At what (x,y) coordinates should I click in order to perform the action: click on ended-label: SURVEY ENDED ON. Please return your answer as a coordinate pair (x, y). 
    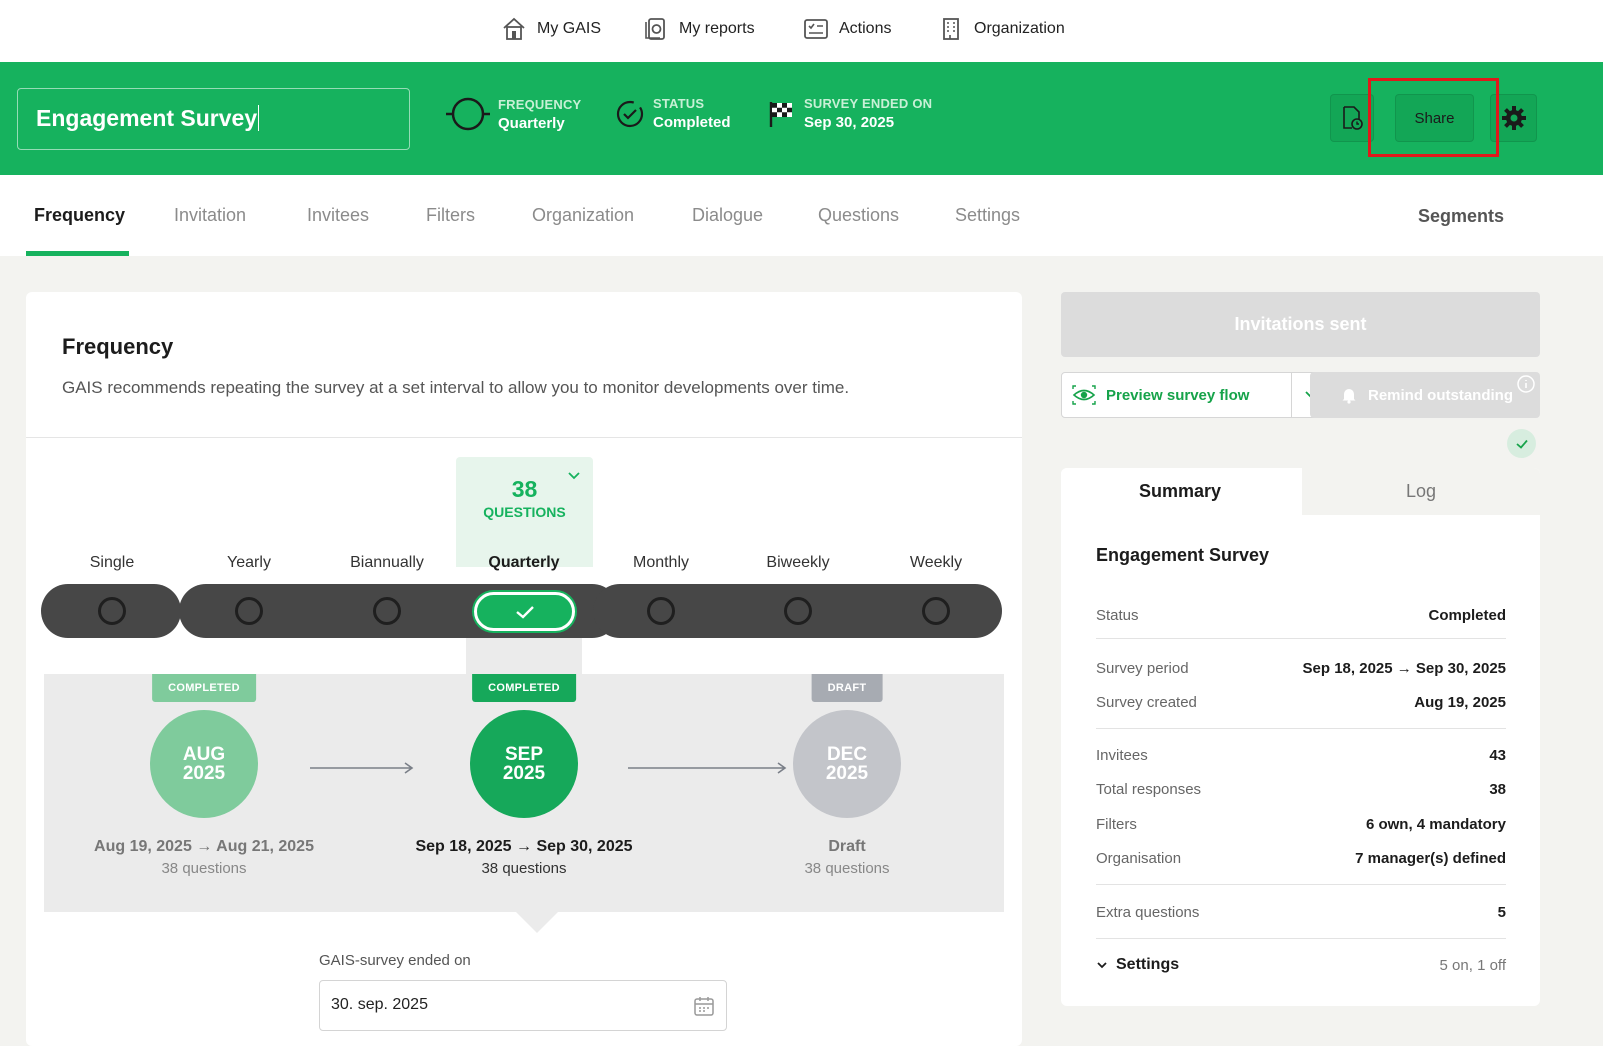
    Looking at the image, I should click on (868, 103).